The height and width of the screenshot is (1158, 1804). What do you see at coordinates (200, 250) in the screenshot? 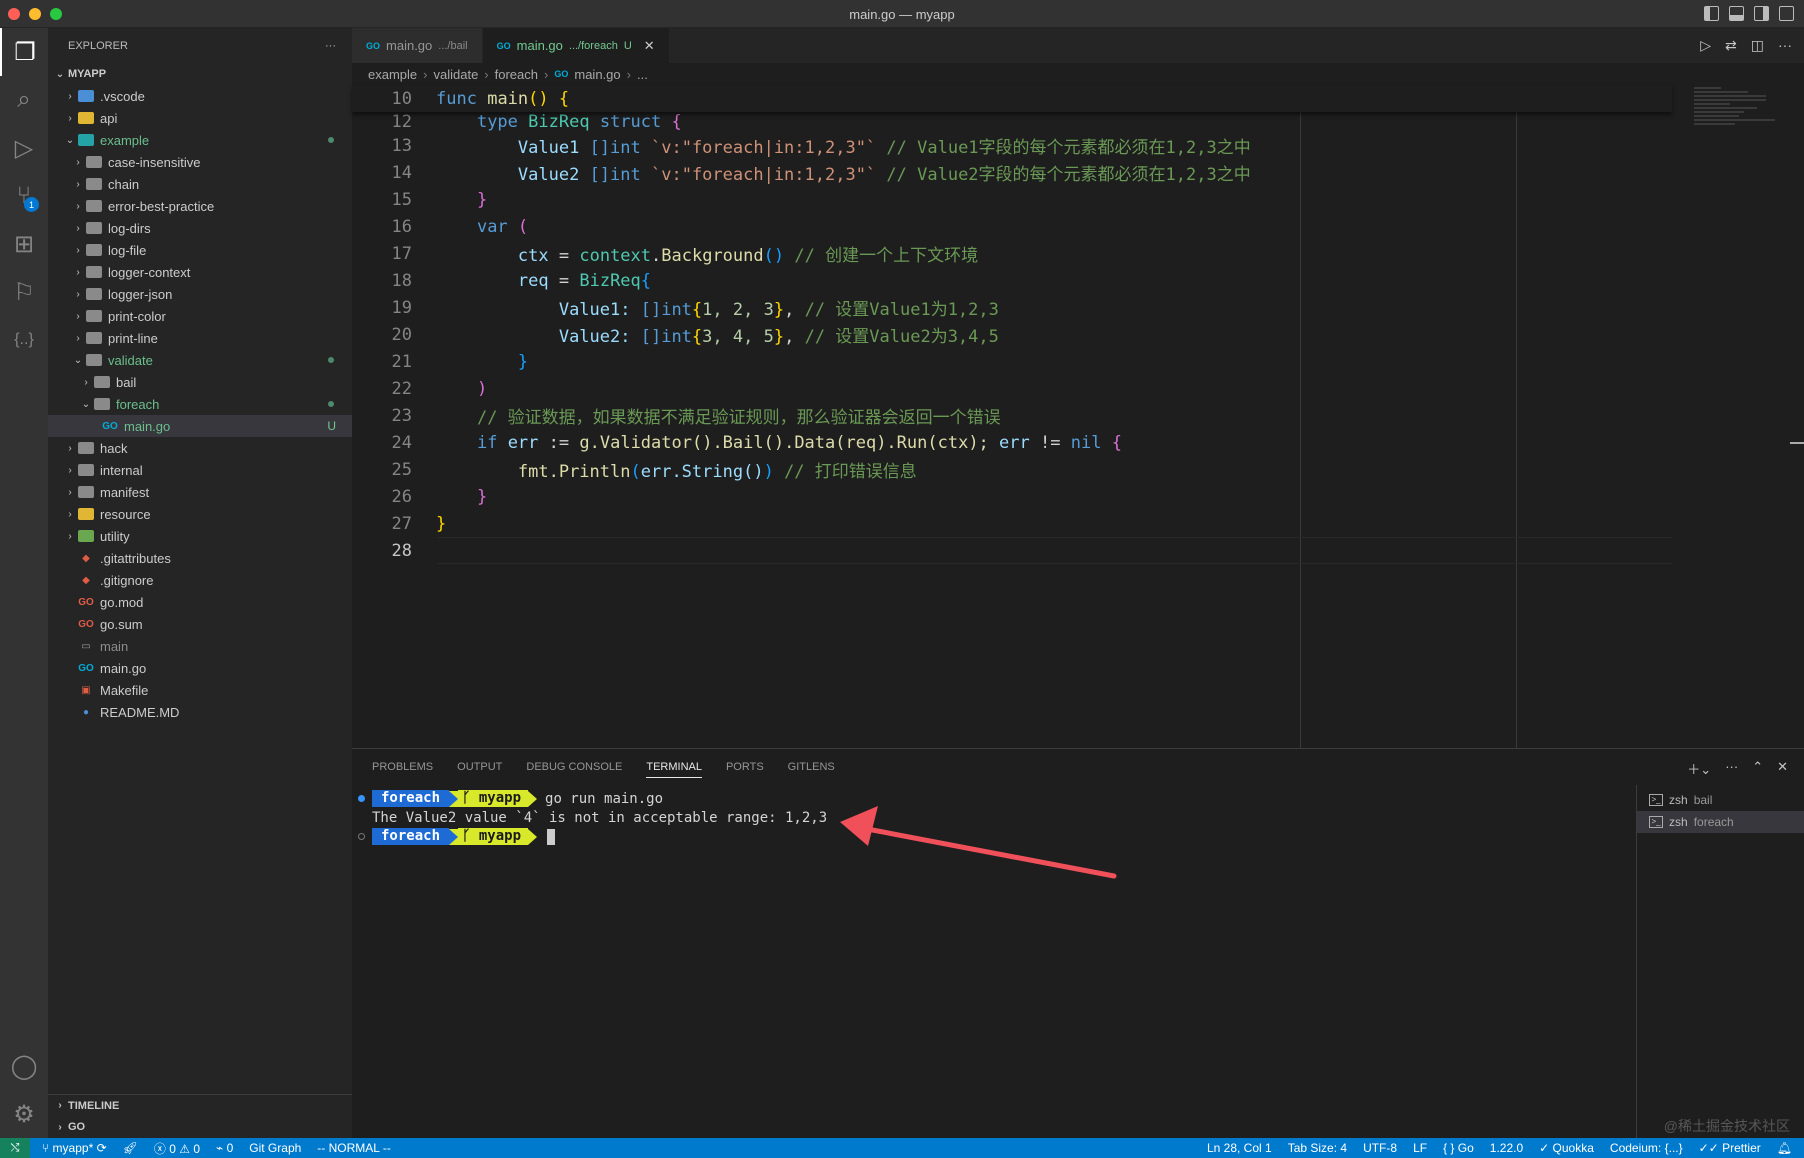
I see `tree-item-log-file: › log-file` at bounding box center [200, 250].